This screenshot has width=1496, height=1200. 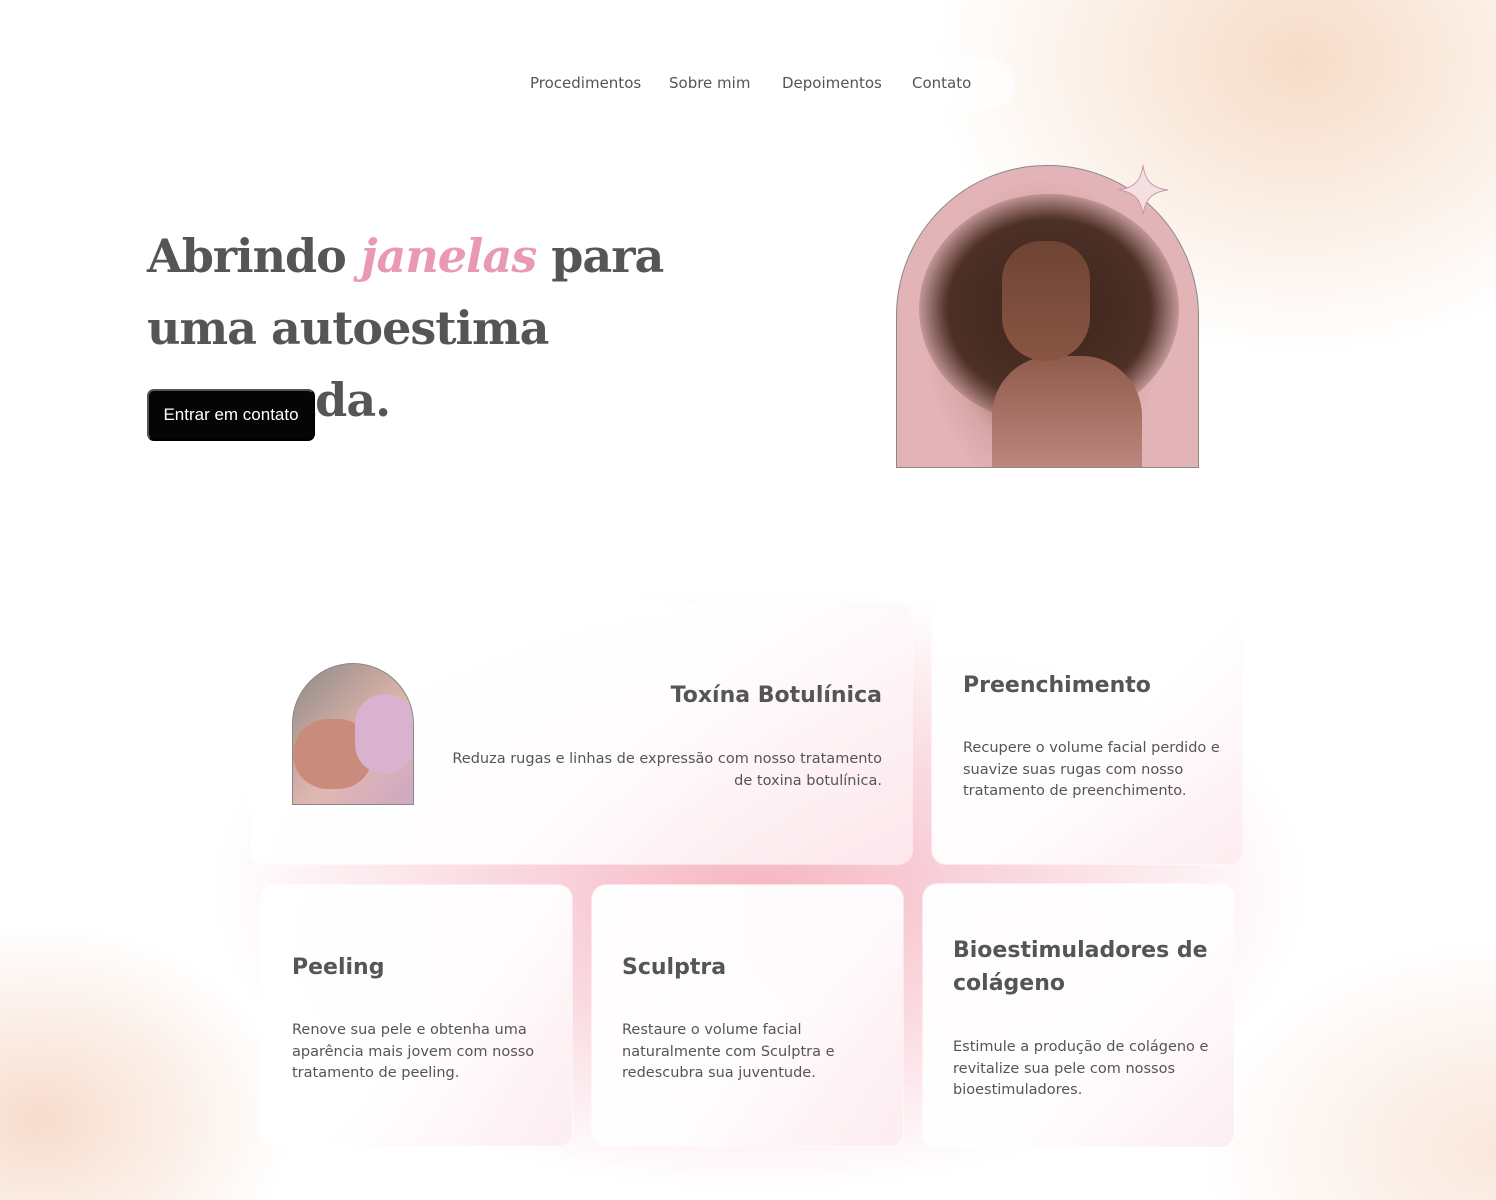 What do you see at coordinates (416, 1015) in the screenshot?
I see `procedure-card-peeling` at bounding box center [416, 1015].